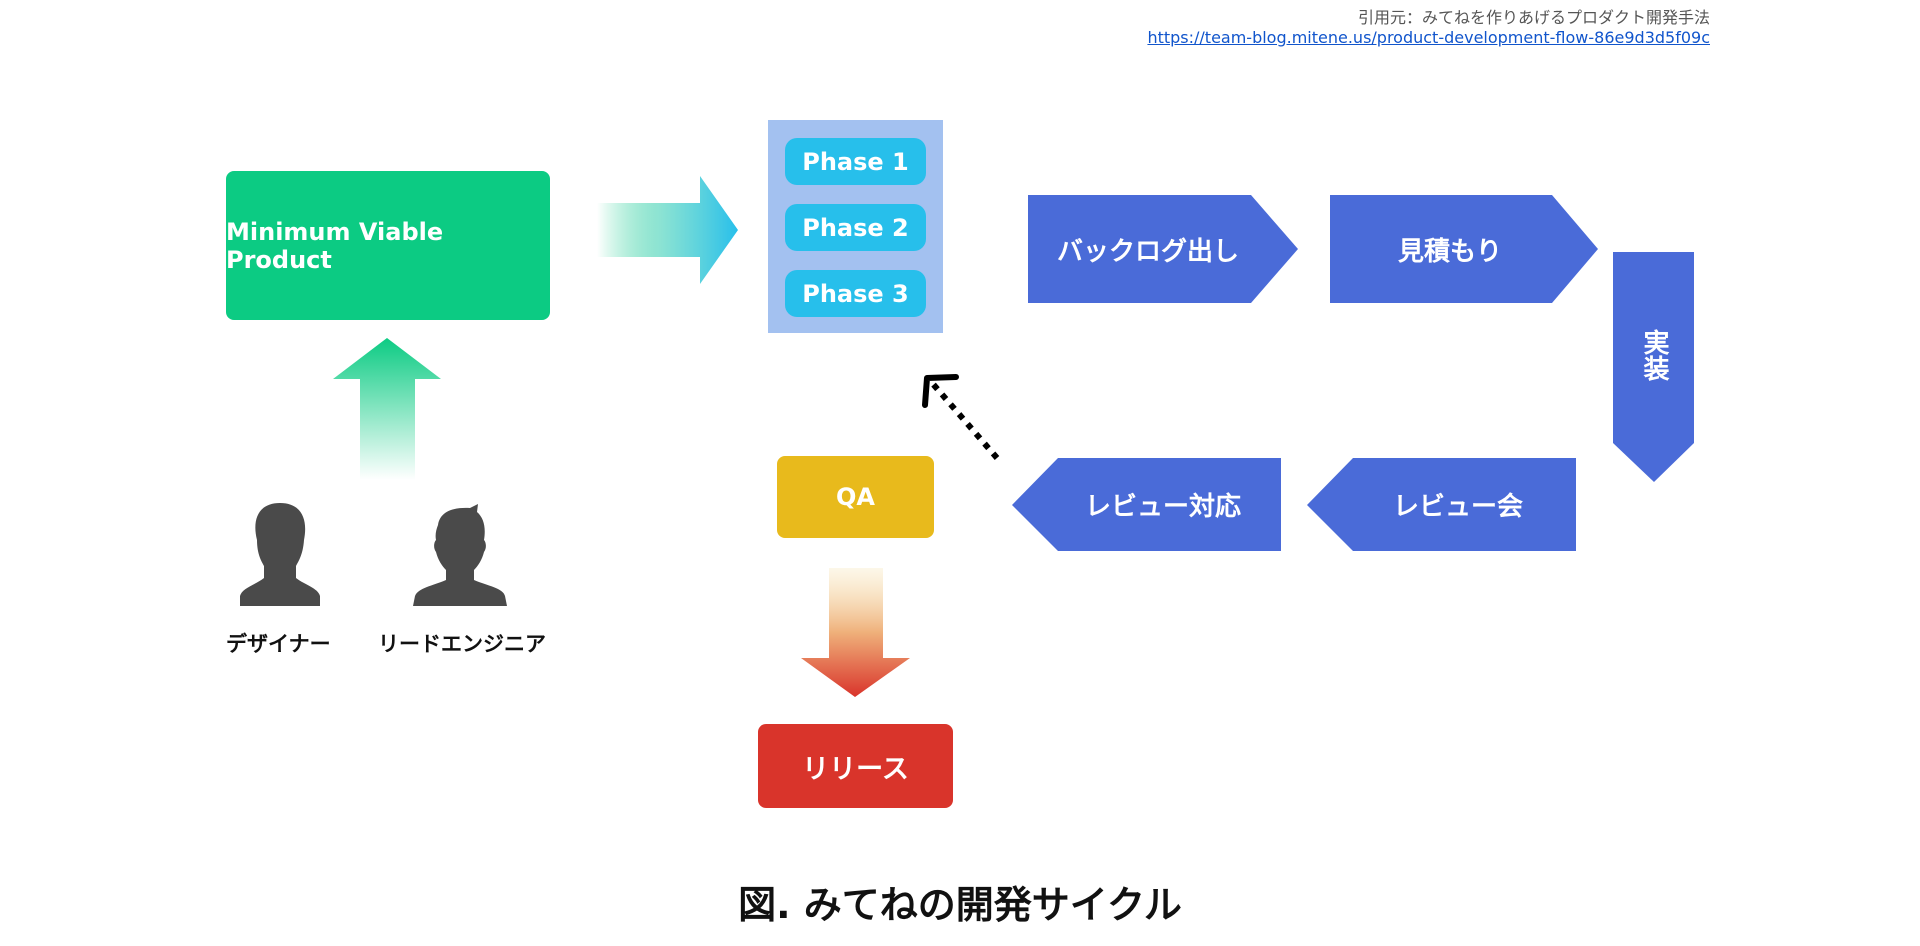 Image resolution: width=1920 pixels, height=946 pixels. I want to click on phase-1-pill: Phase 1, so click(855, 161).